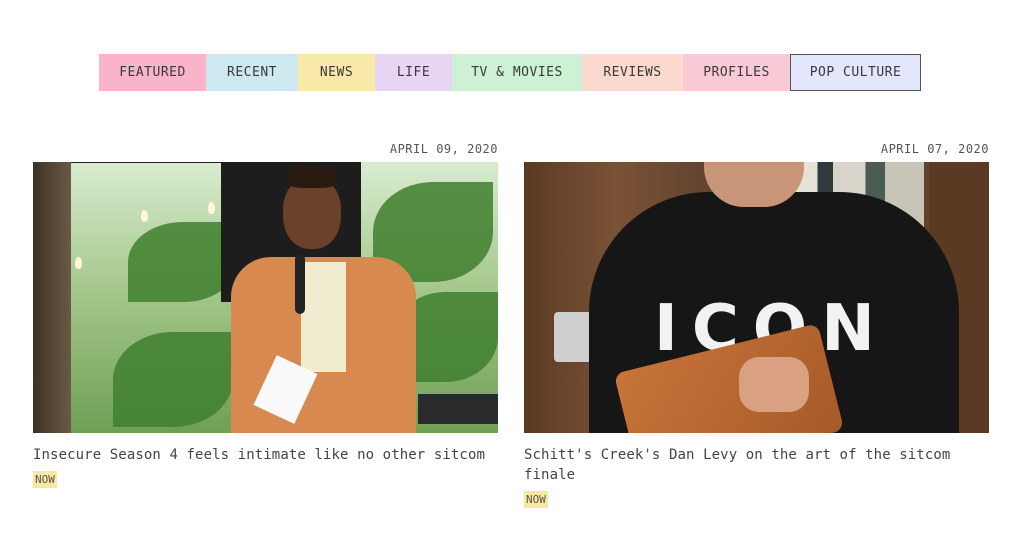 The height and width of the screenshot is (554, 1024). Describe the element at coordinates (52, 297) in the screenshot. I see `tree-trunk` at that location.